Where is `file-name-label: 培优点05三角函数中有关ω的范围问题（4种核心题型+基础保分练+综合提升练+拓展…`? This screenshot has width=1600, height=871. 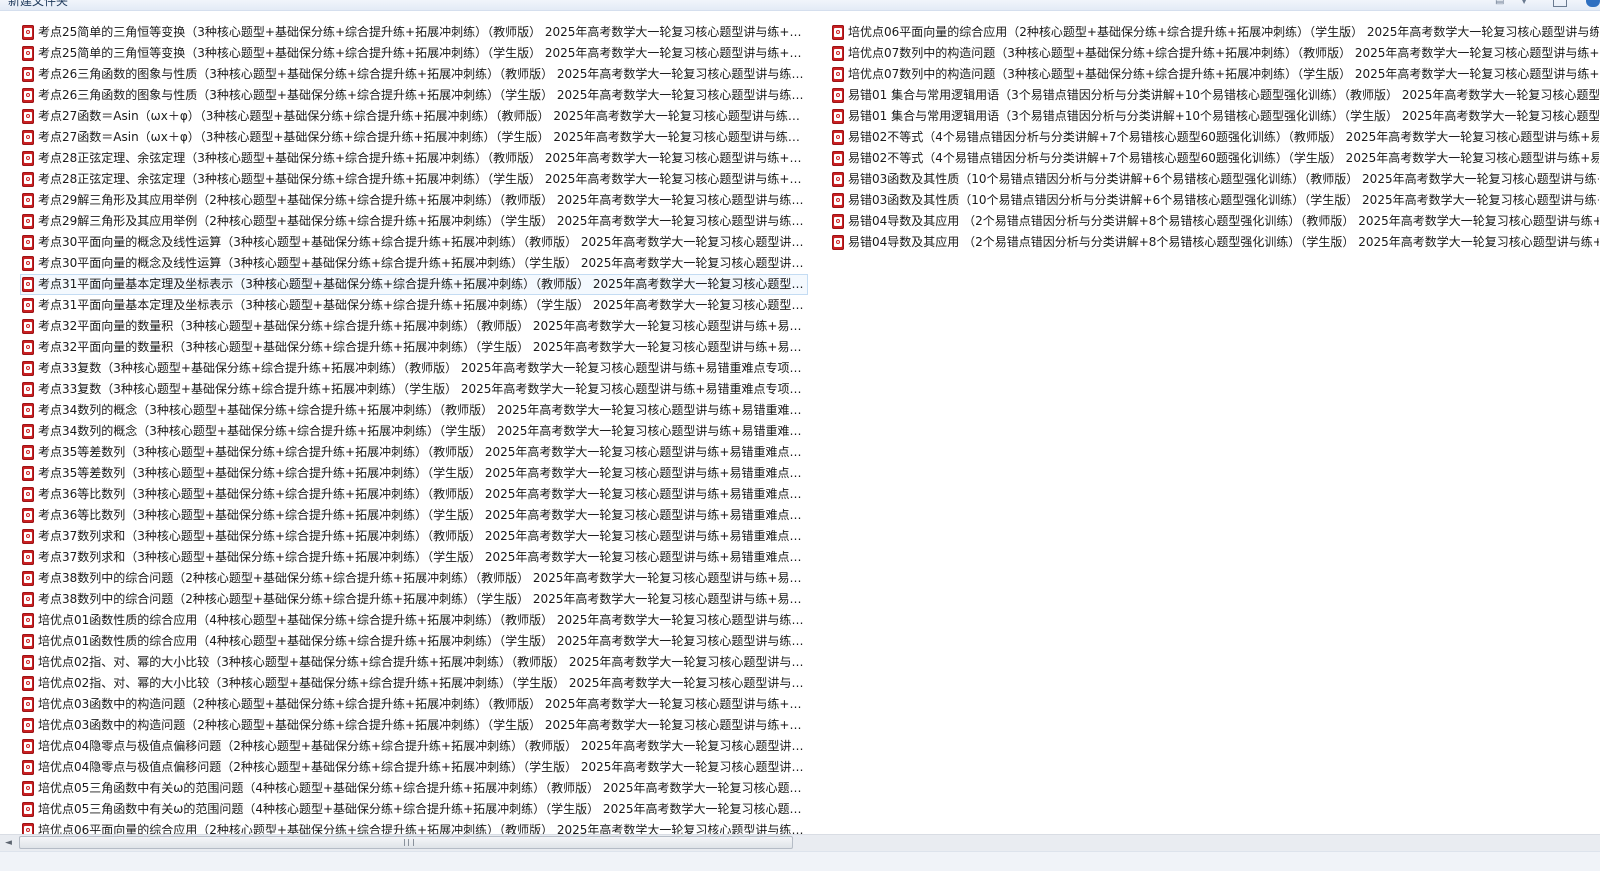
file-name-label: 培优点05三角函数中有关ω的范围问题（4种核心题型+基础保分练+综合提升练+拓展… is located at coordinates (422, 809).